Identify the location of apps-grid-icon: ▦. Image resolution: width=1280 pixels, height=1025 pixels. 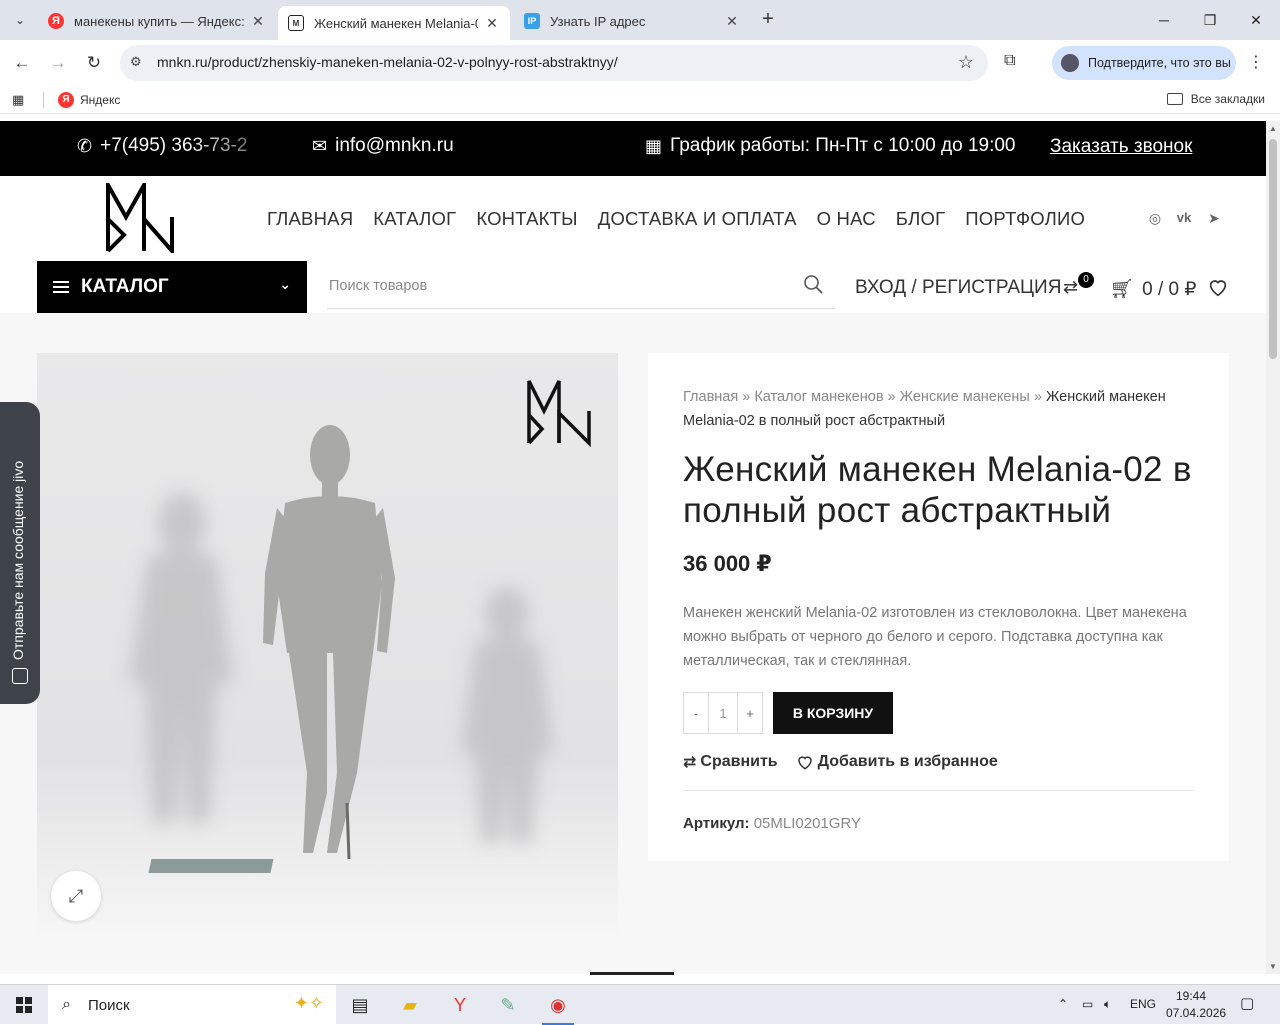
(18, 100).